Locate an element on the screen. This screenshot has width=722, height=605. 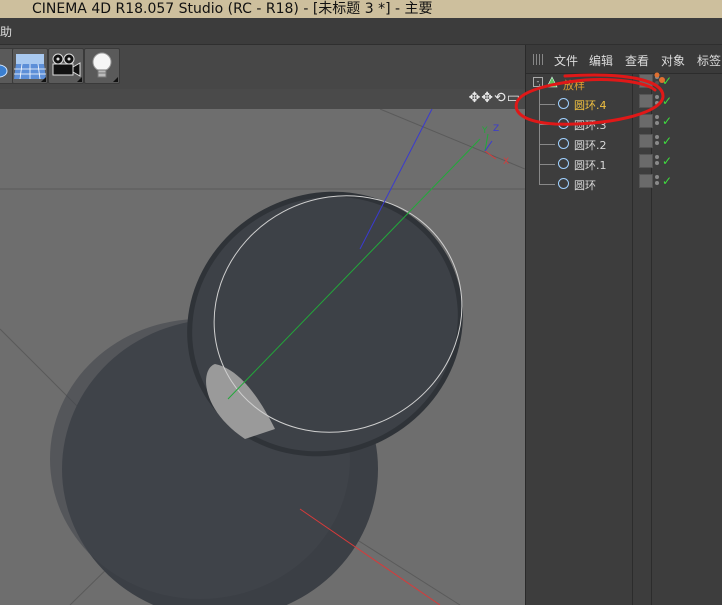
axis-label-y: Y is located at coordinates (484, 131).